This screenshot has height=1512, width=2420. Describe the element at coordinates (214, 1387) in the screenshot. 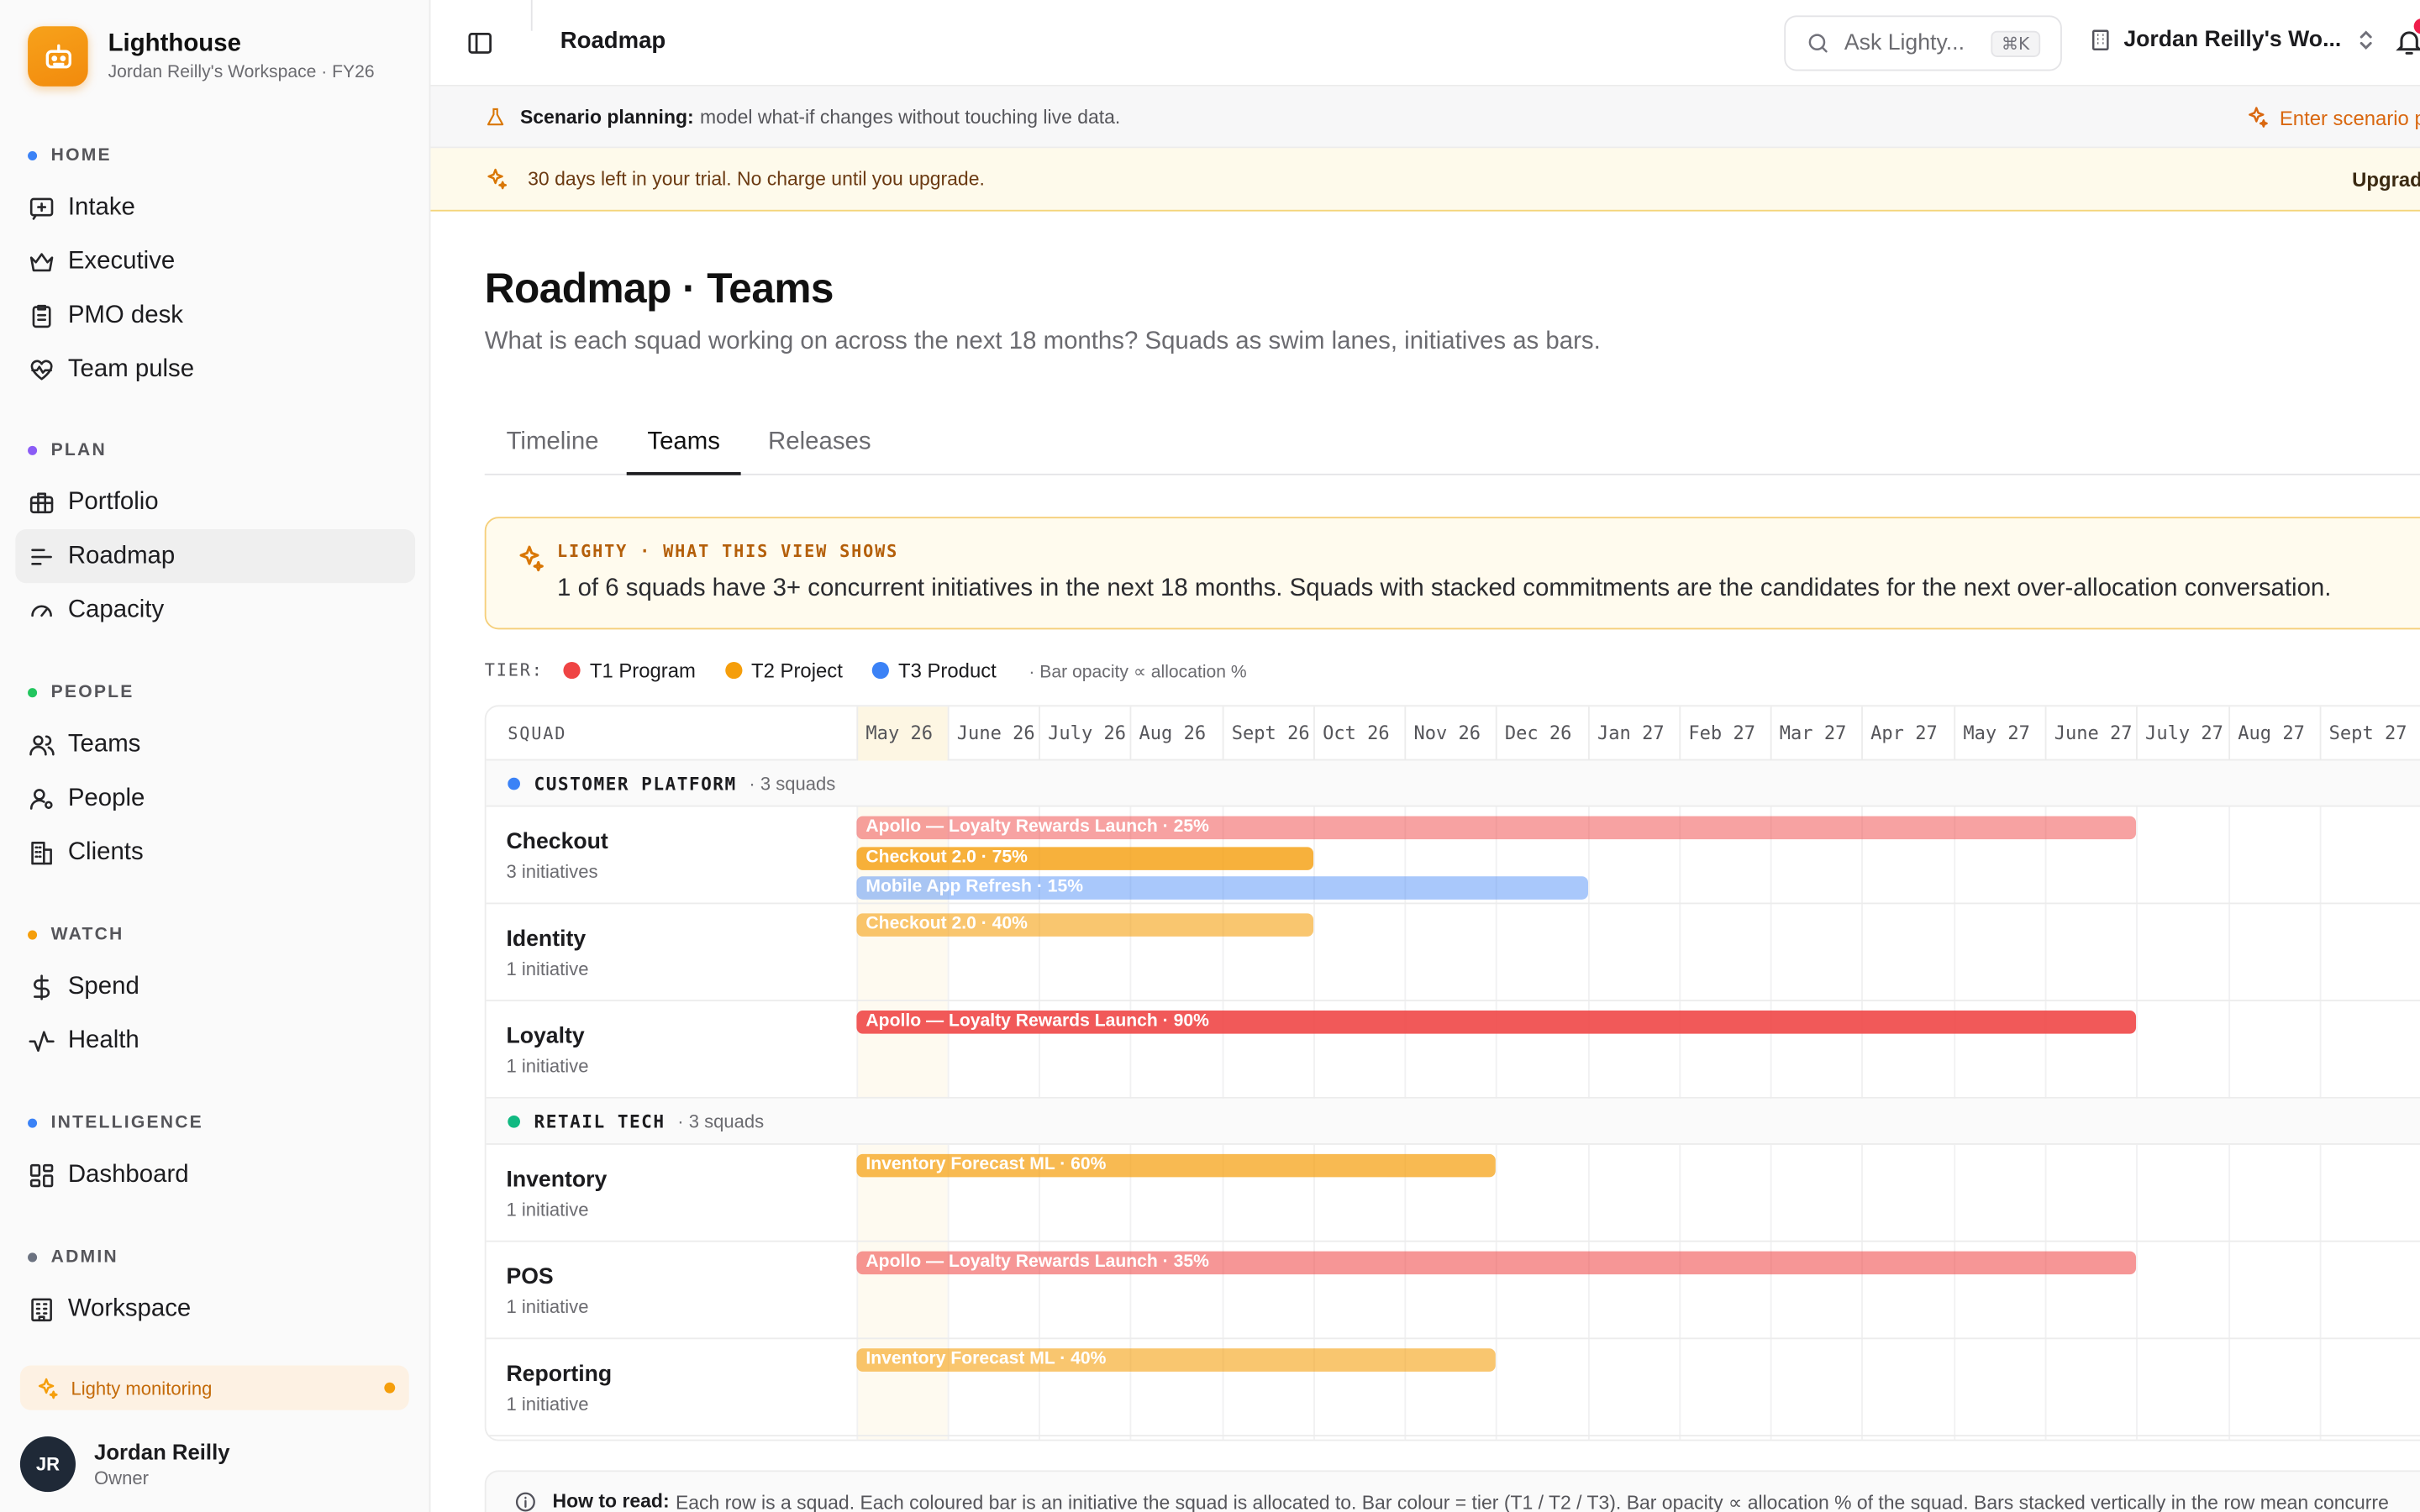

I see `lighty-monitoring-badge: Lighty monitoring` at that location.